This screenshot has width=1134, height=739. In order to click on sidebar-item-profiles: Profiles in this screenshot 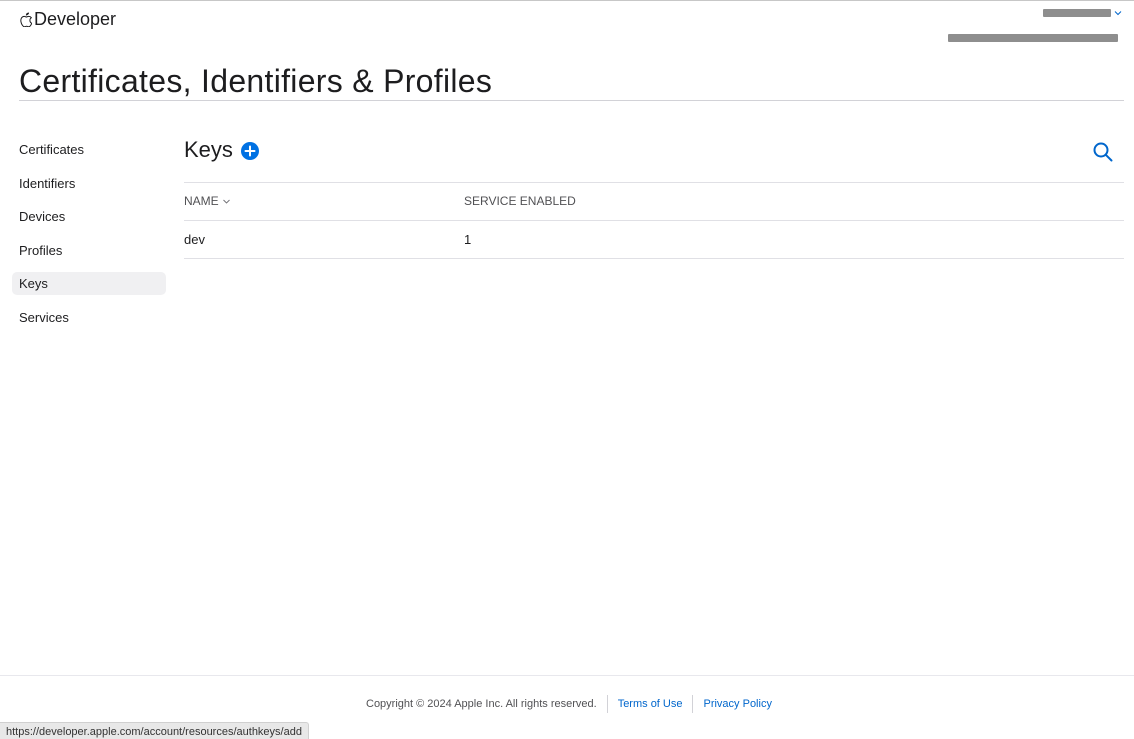, I will do `click(89, 250)`.